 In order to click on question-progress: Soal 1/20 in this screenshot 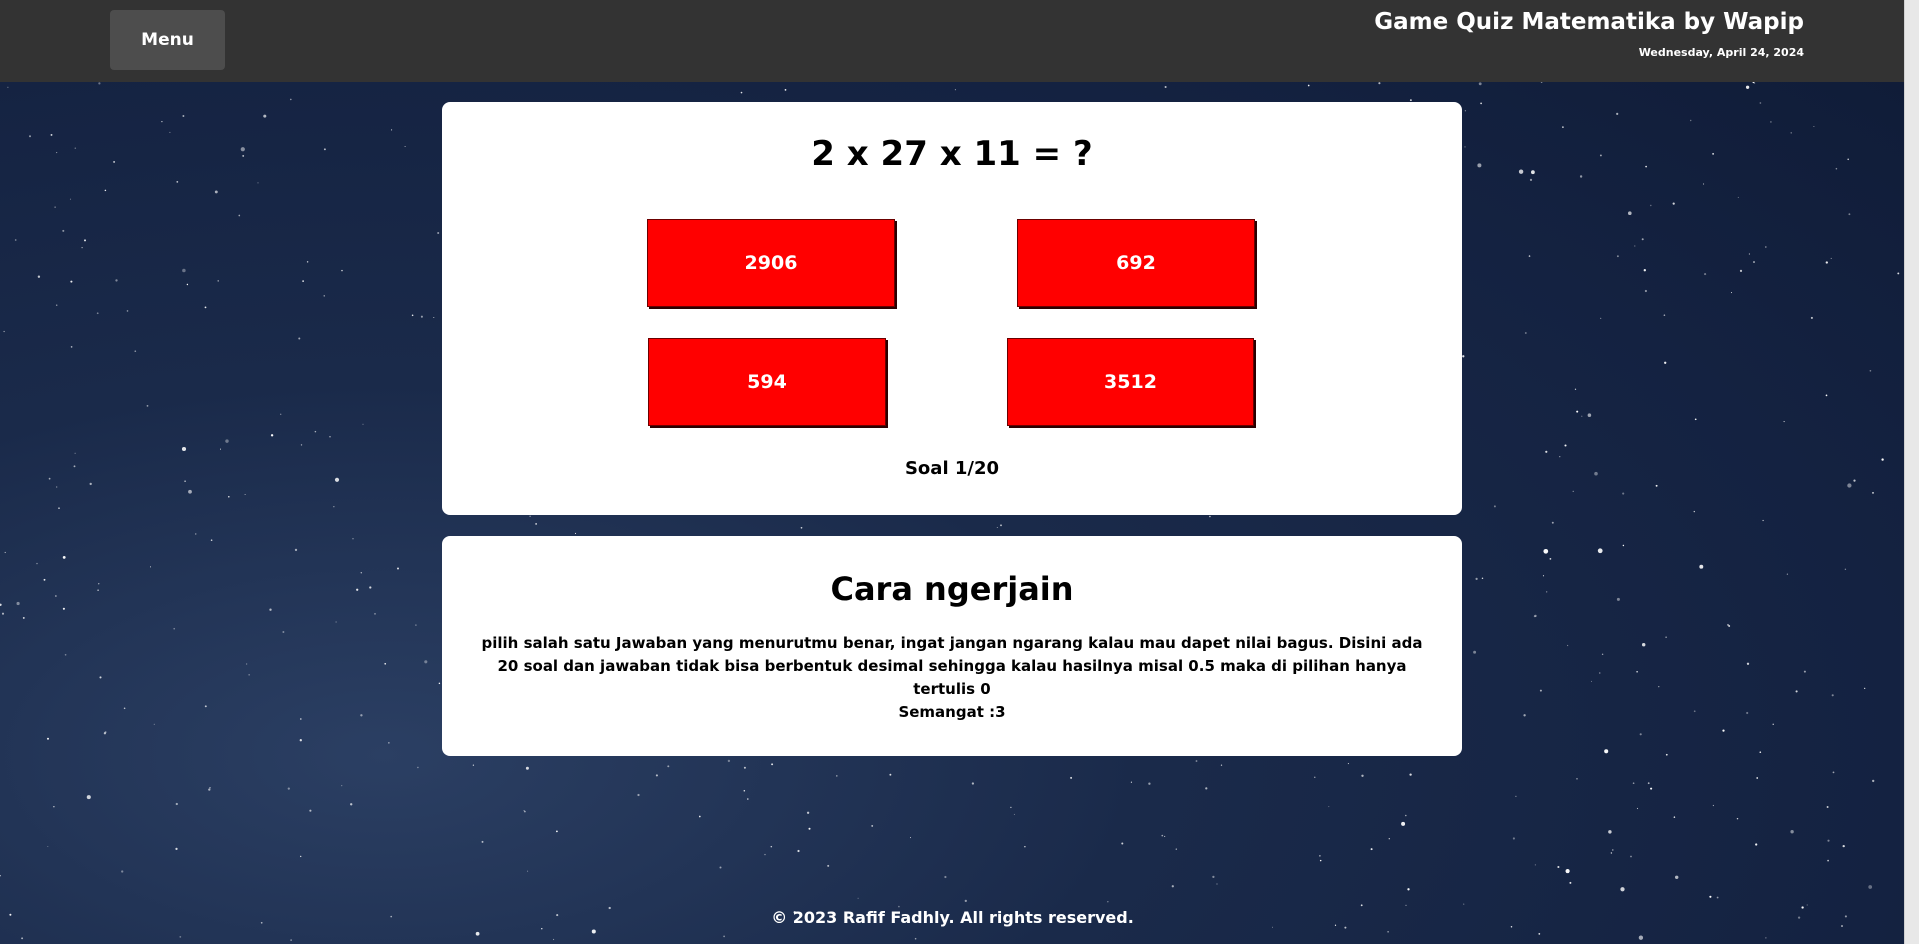, I will do `click(952, 468)`.